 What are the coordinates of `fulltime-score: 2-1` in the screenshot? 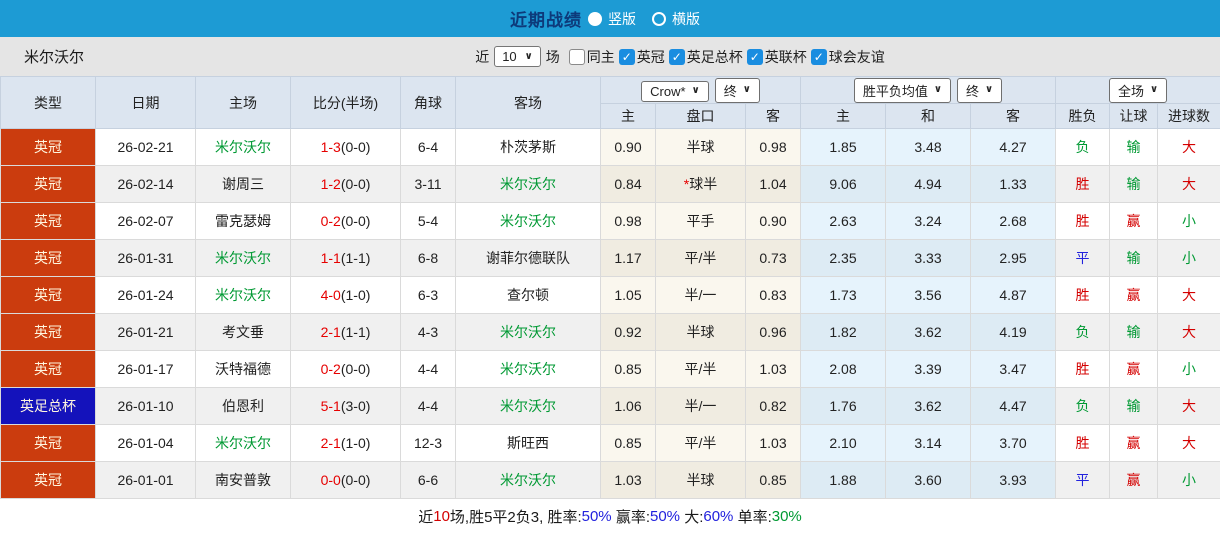 It's located at (330, 443).